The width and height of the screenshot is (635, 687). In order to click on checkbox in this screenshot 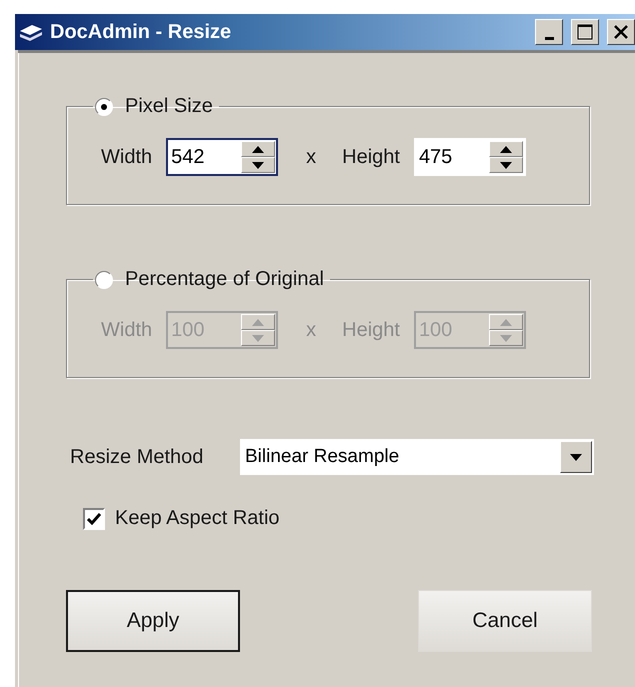, I will do `click(94, 519)`.